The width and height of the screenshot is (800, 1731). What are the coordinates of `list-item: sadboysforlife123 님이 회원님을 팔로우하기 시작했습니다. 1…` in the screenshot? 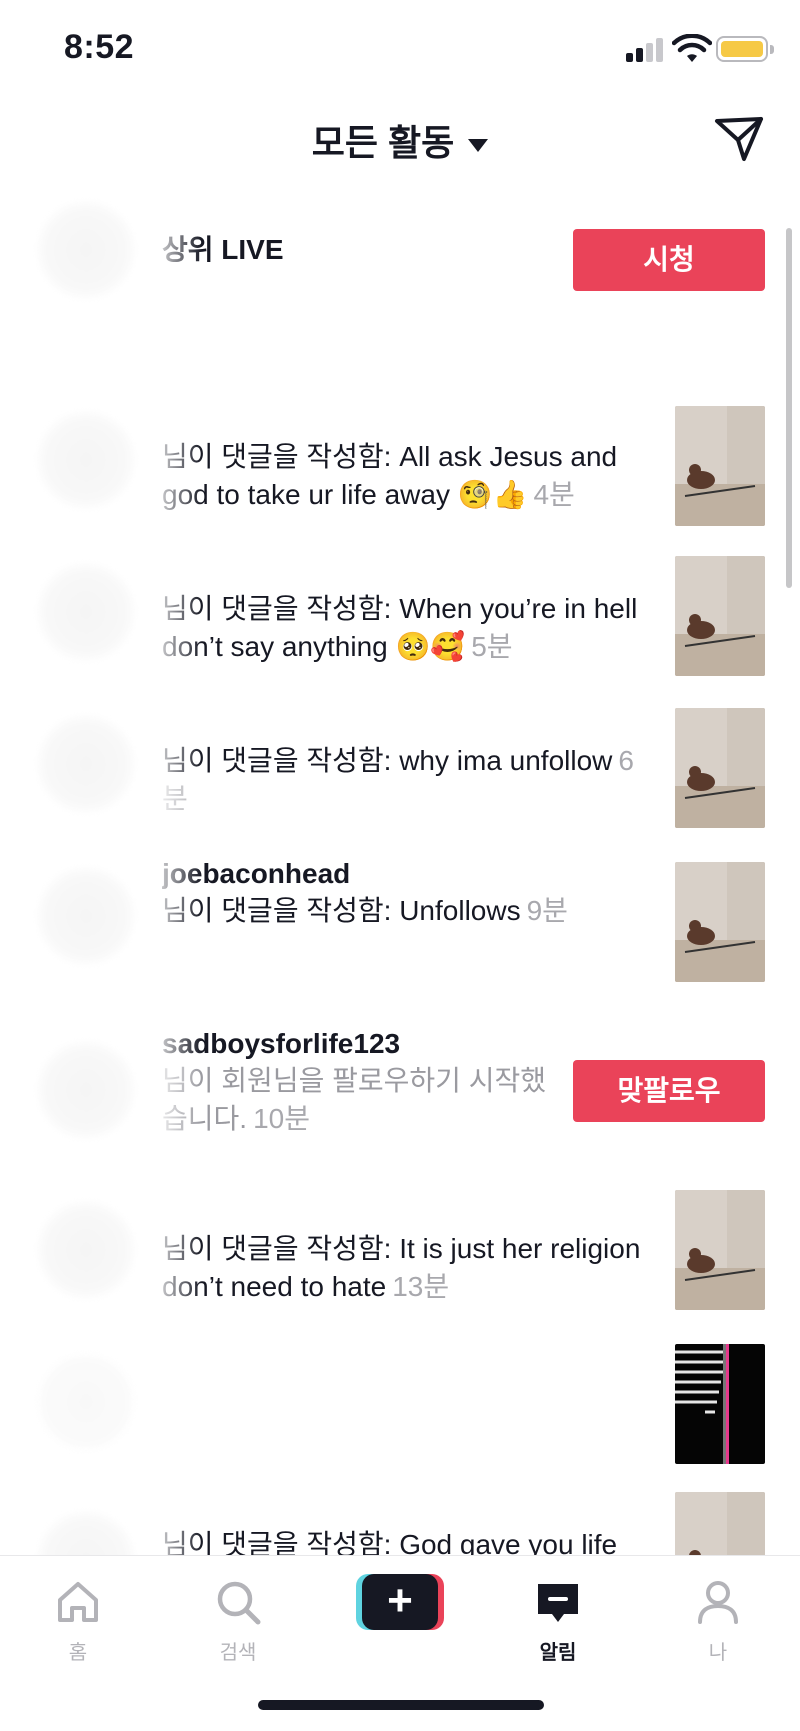 It's located at (400, 1096).